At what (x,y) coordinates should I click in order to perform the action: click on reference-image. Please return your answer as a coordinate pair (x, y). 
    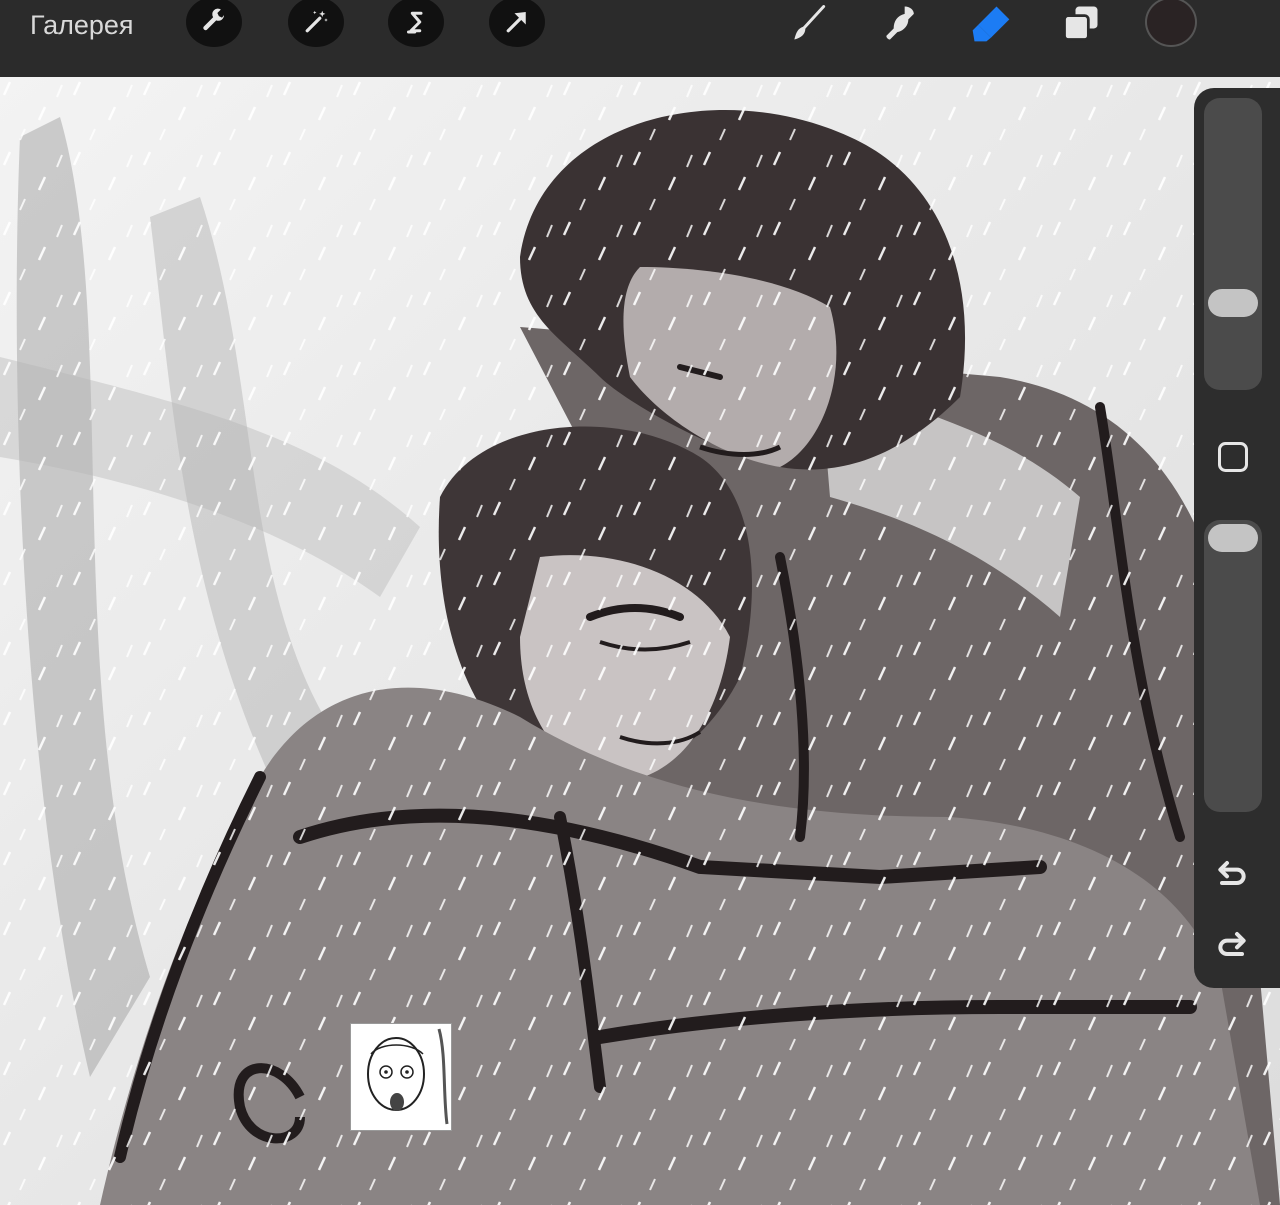
    Looking at the image, I should click on (401, 1077).